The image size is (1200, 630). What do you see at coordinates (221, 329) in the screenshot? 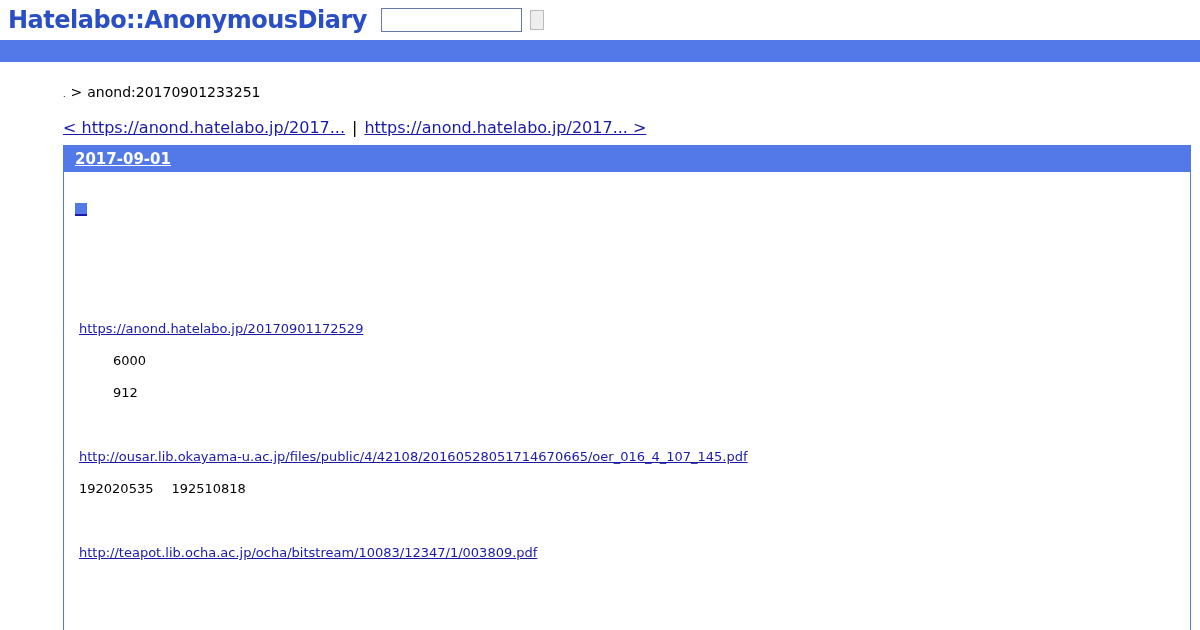
I see `url-link: https://anond.hatelabo.jp/20170901172529` at bounding box center [221, 329].